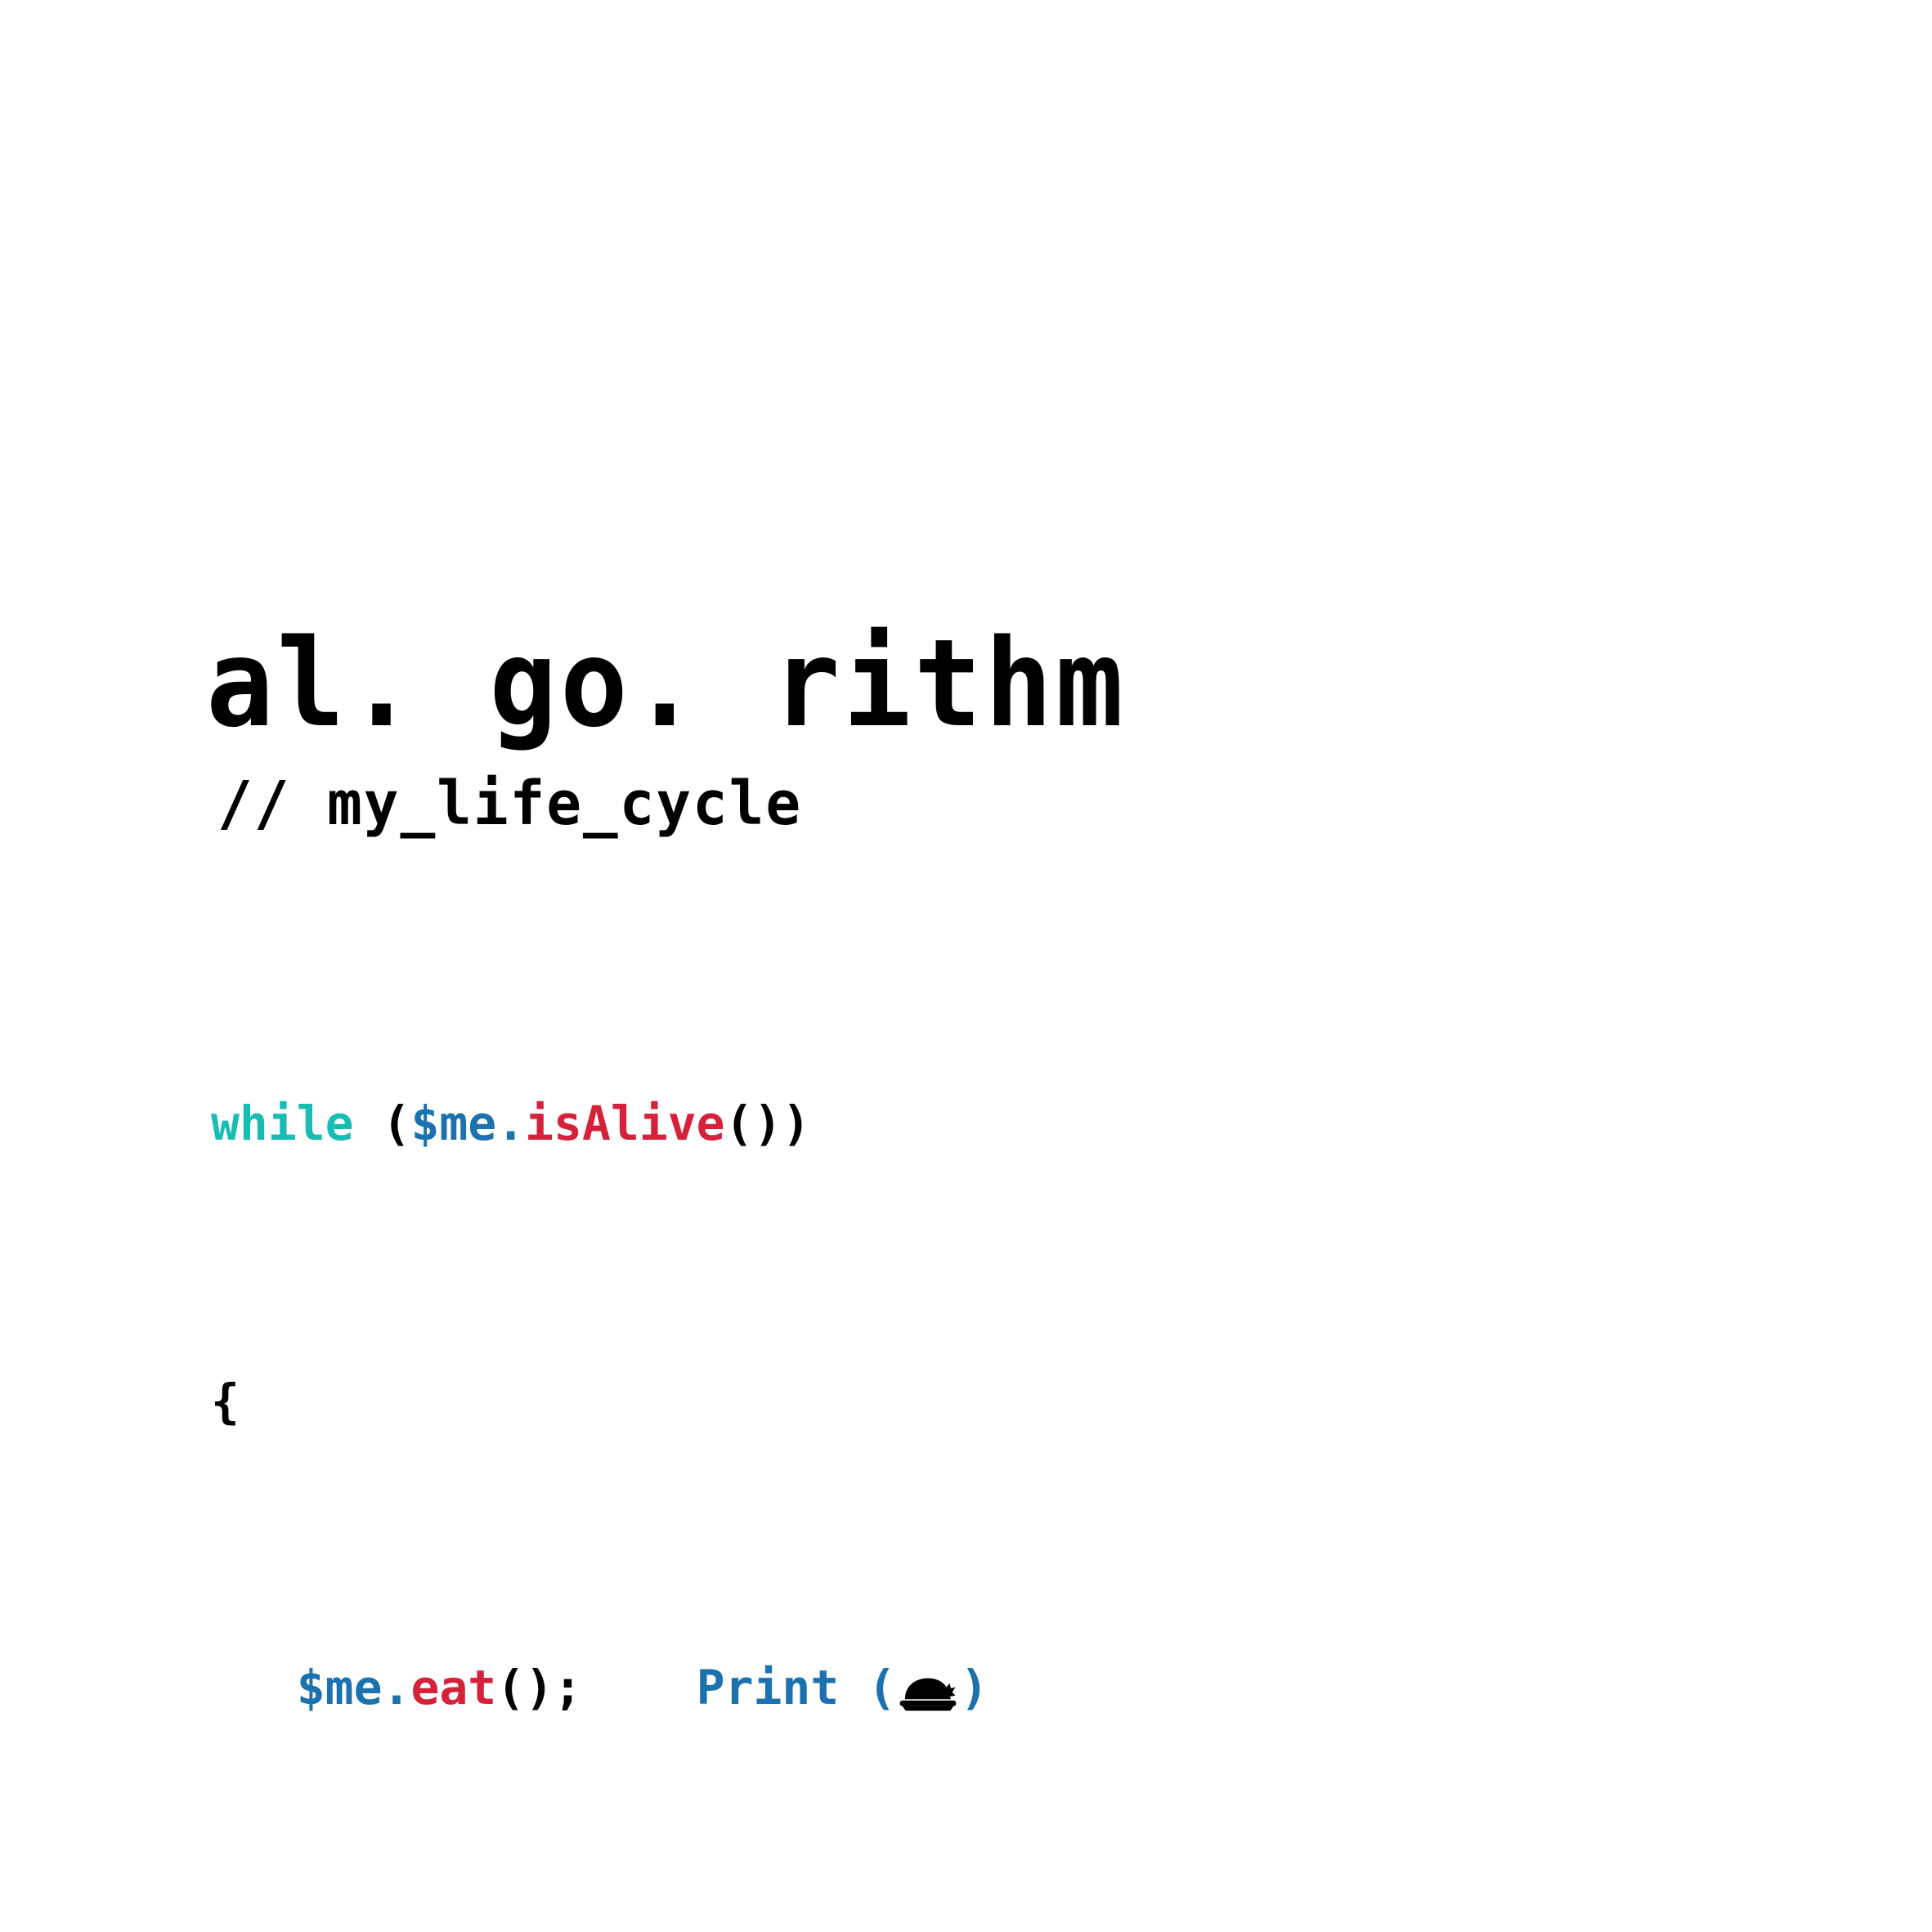  What do you see at coordinates (767, 1123) in the screenshot?
I see `call-close-1: ())` at bounding box center [767, 1123].